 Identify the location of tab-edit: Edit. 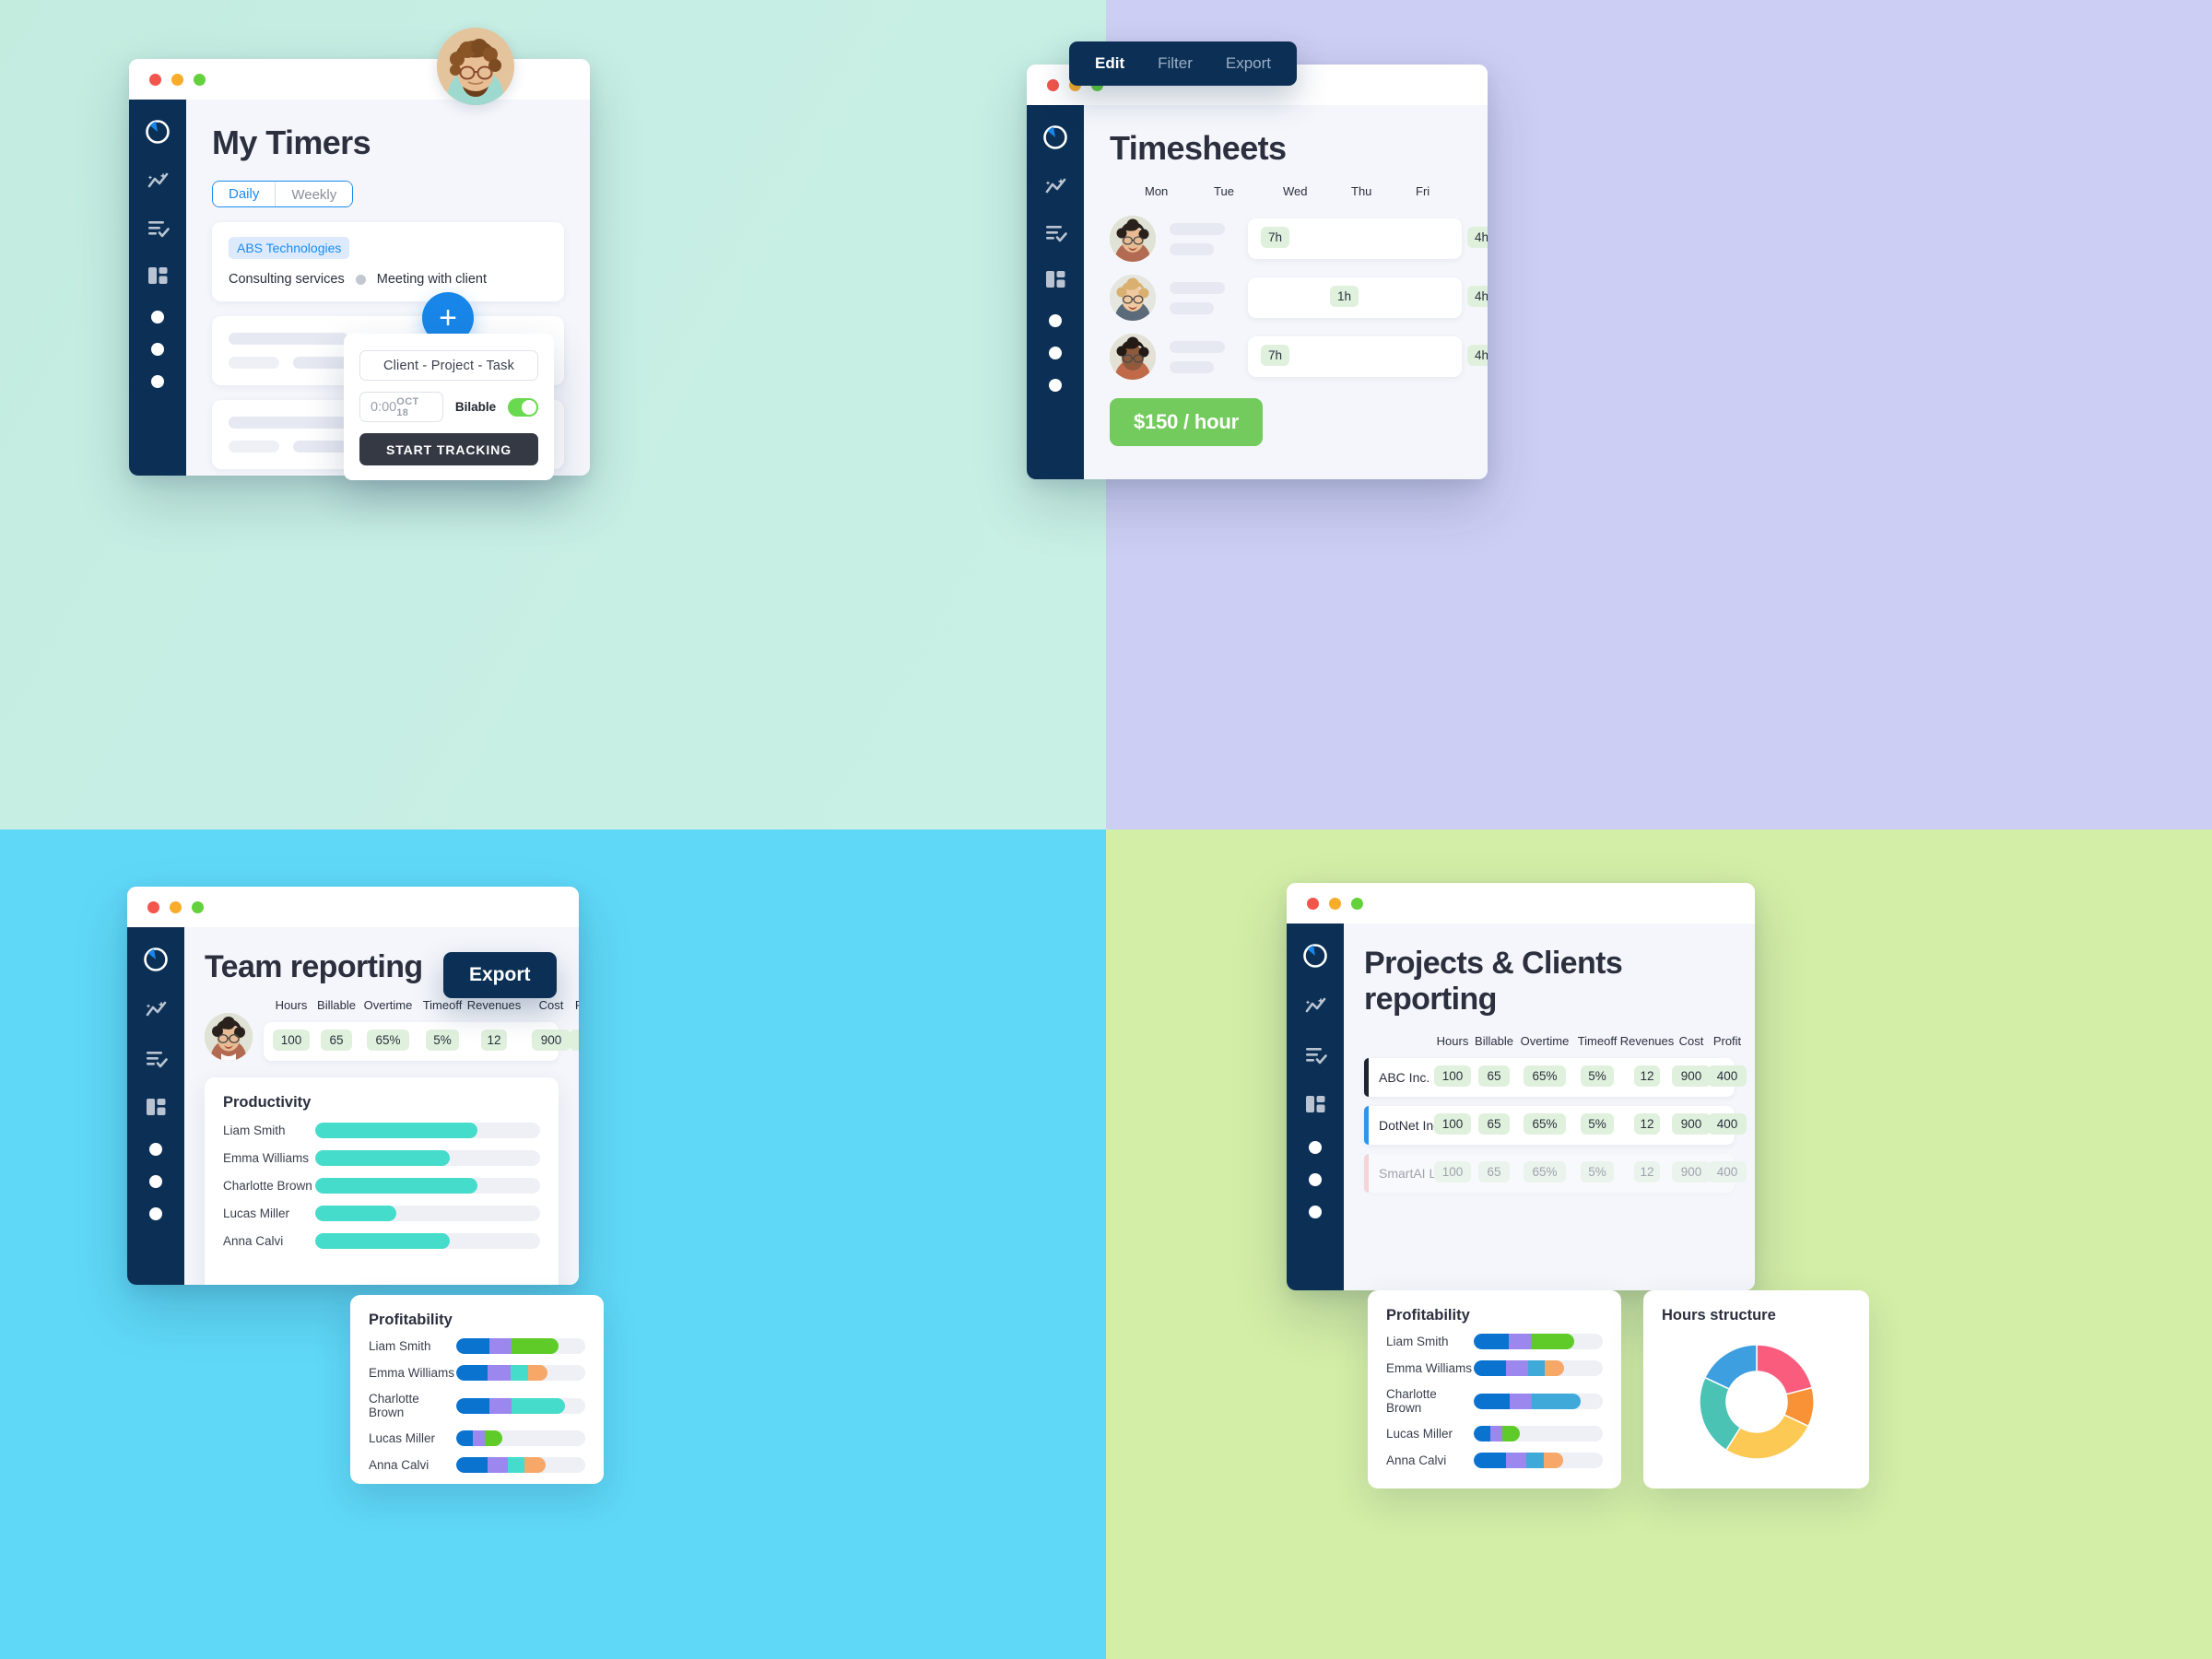
(1109, 63).